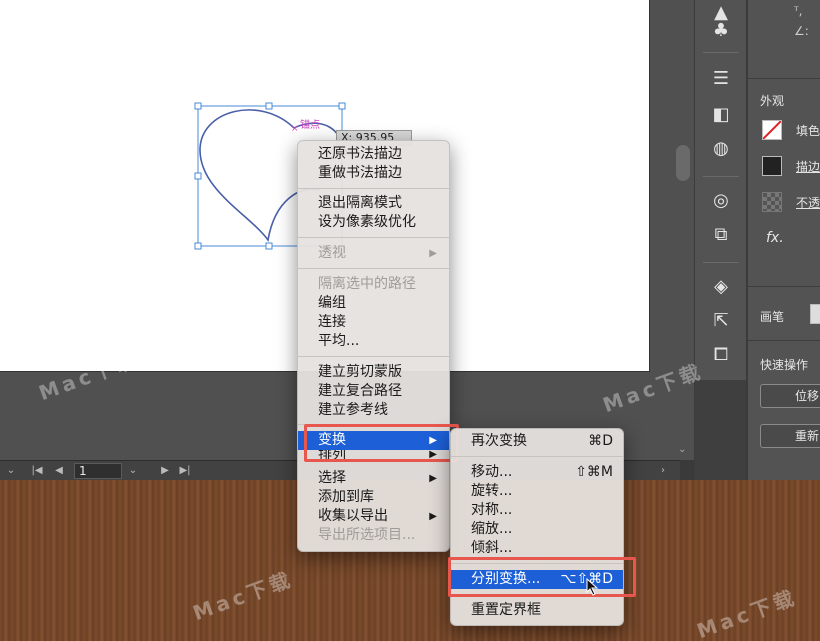 The image size is (820, 641). What do you see at coordinates (537, 610) in the screenshot?
I see `submenu-item-reset-bounding-box: 重置定界框` at bounding box center [537, 610].